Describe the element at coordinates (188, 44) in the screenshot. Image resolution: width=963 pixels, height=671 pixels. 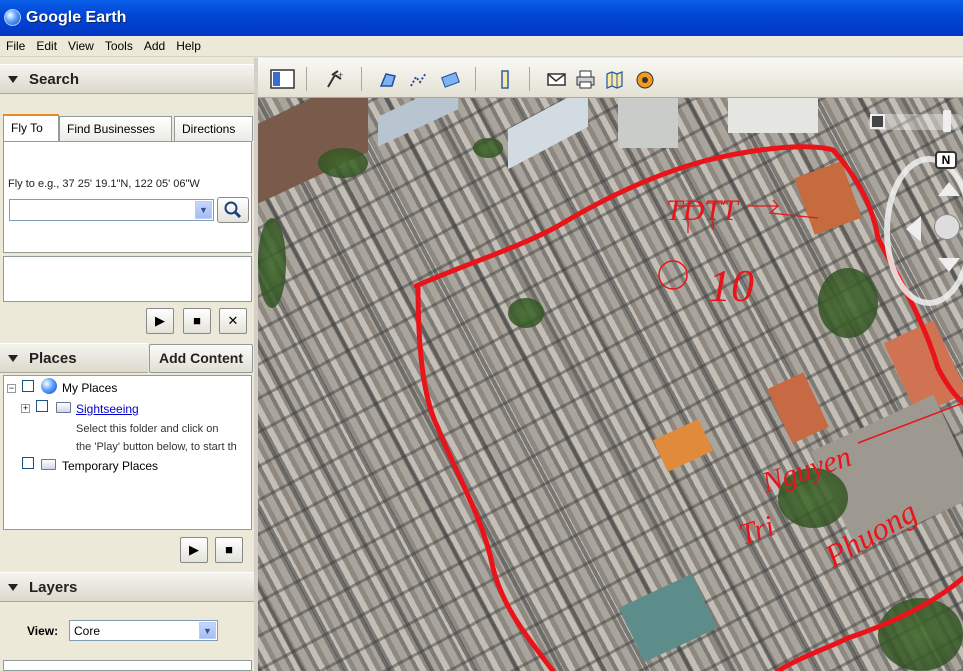
I see `menu-help: Help` at that location.